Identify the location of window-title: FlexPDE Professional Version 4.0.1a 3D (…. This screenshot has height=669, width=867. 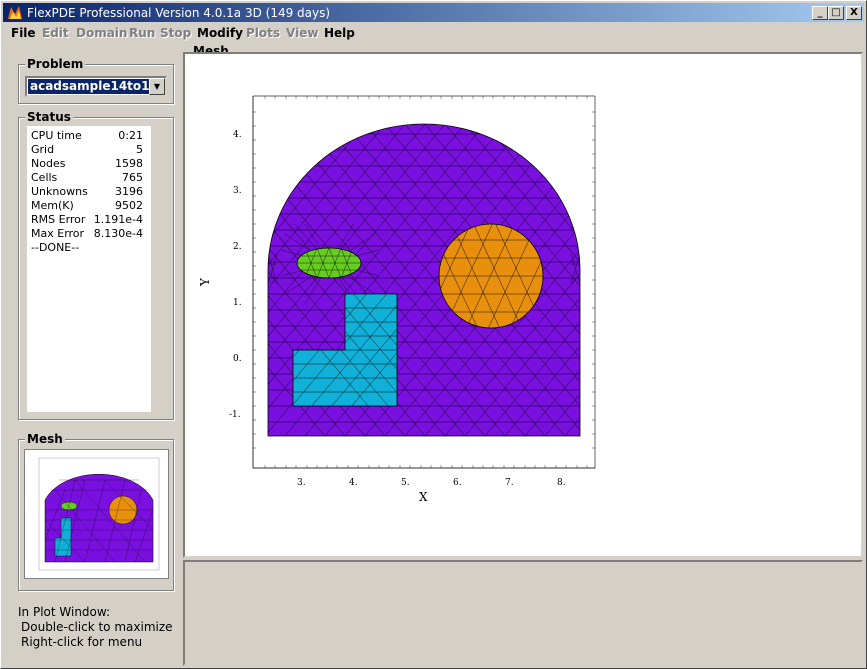
(179, 13).